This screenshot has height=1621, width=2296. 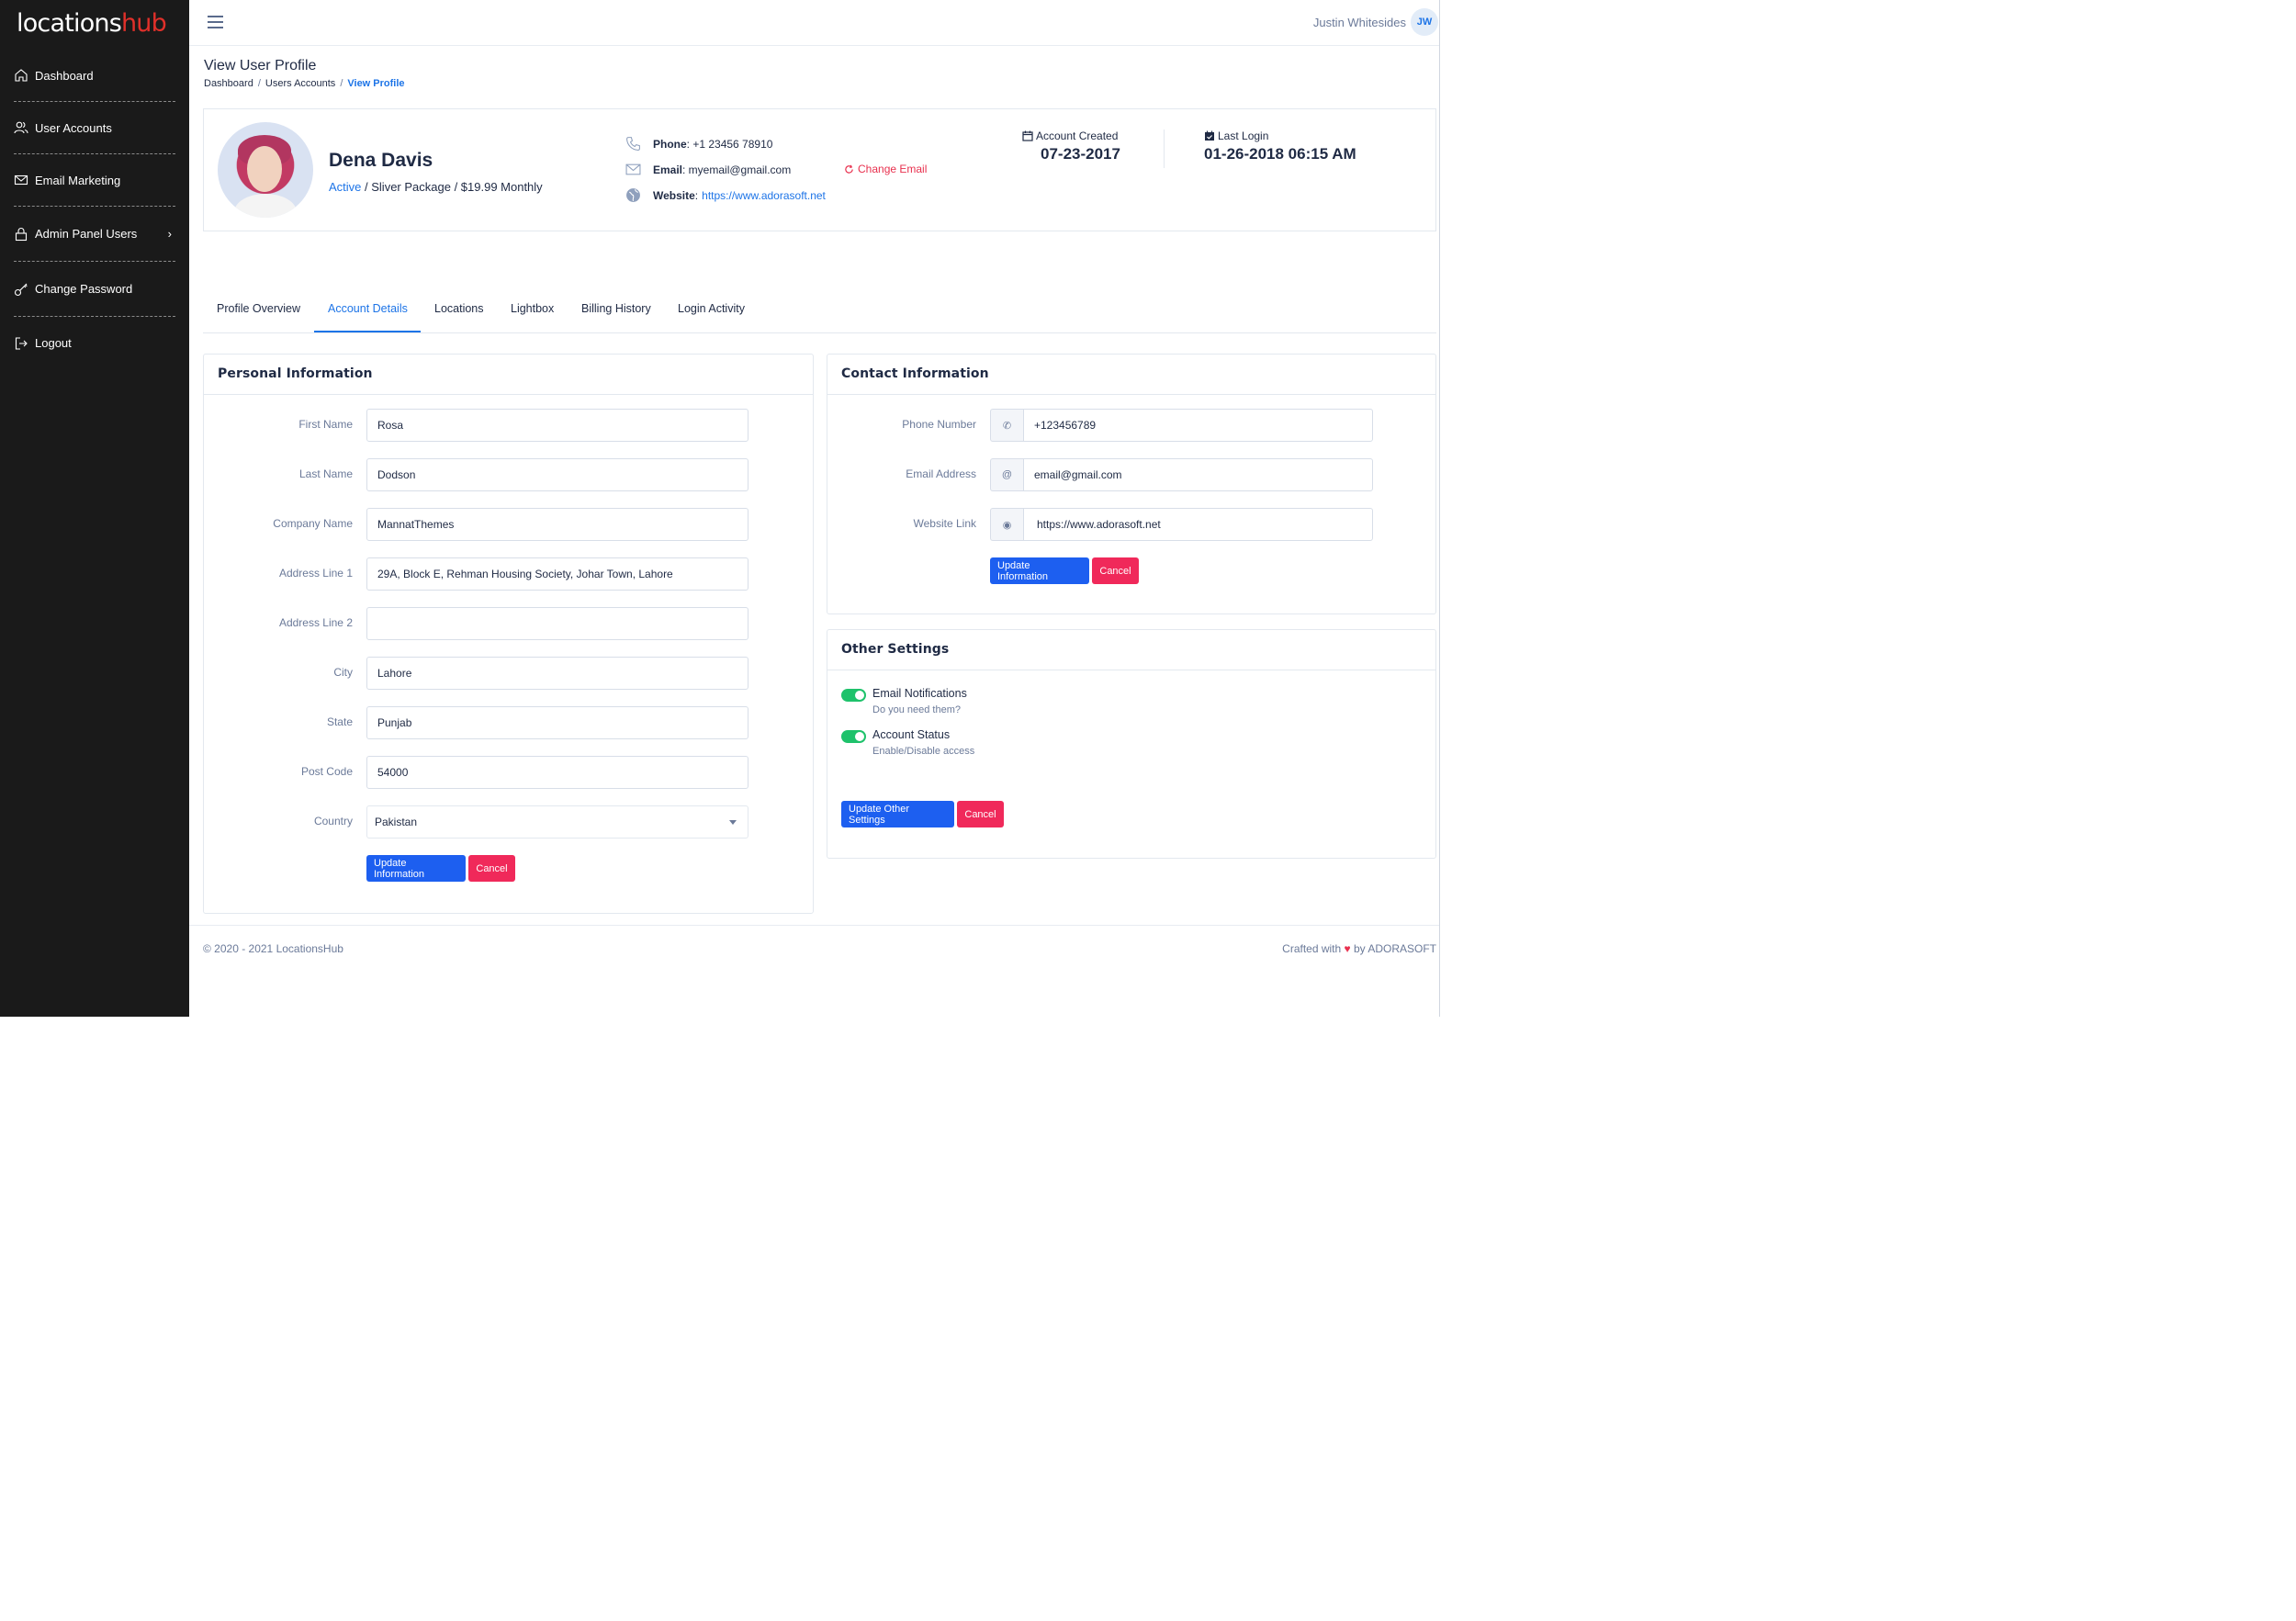 I want to click on profile-name: Dena Davis, so click(x=381, y=160).